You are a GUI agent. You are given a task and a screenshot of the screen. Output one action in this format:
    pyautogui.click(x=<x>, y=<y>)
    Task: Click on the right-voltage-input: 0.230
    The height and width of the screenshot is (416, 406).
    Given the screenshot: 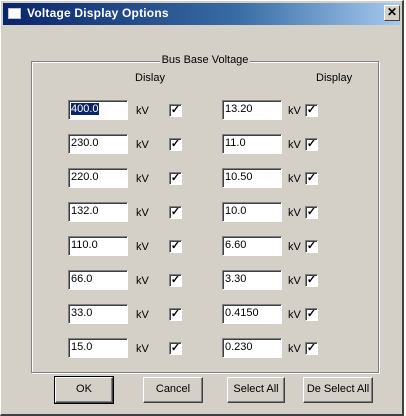 What is the action you would take?
    pyautogui.click(x=252, y=348)
    